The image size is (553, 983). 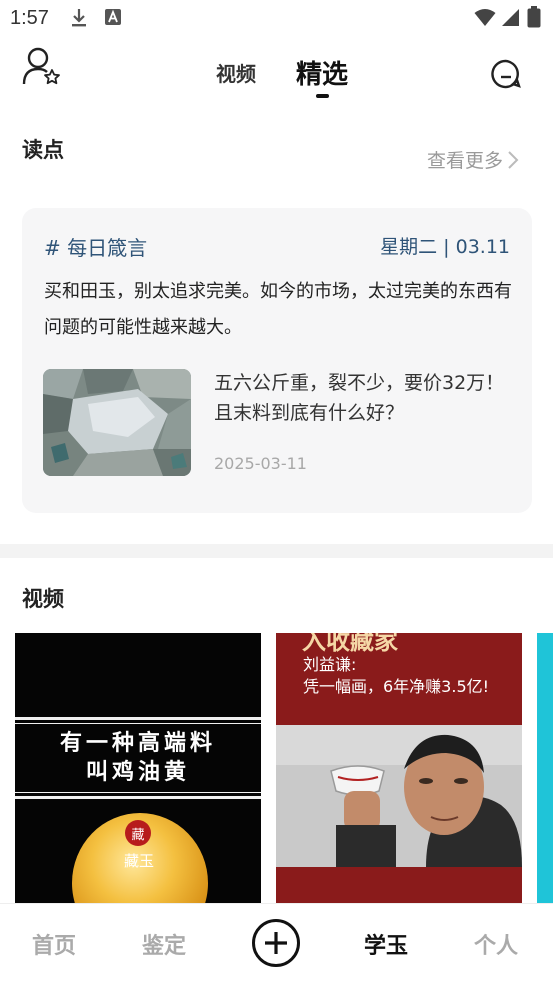 I want to click on video-bottom-band, so click(x=399, y=885).